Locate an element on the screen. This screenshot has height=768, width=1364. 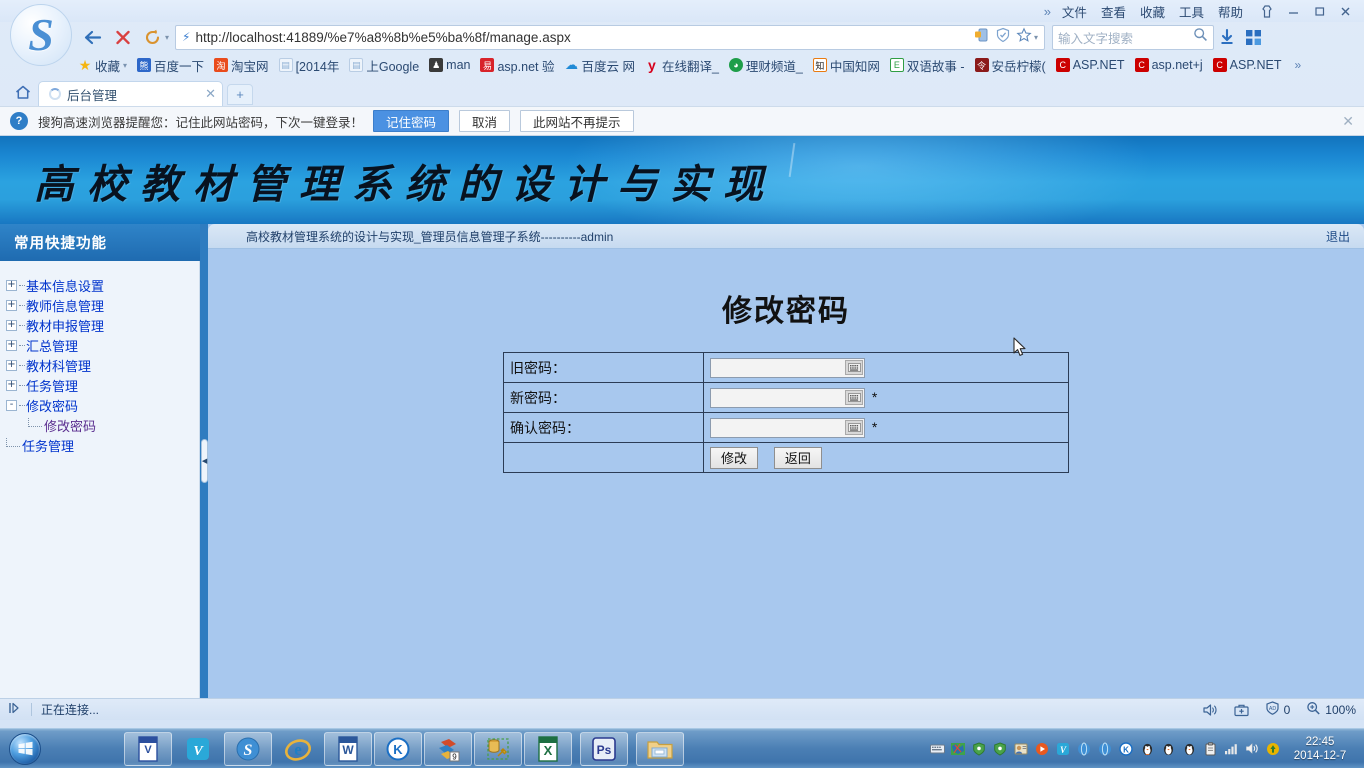
bookmark-finance: ◕ 理财频道_ is located at coordinates (765, 65).